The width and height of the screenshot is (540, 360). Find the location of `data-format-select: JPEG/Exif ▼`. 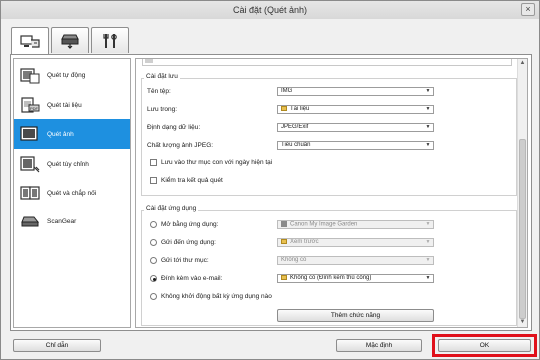

data-format-select: JPEG/Exif ▼ is located at coordinates (355, 127).